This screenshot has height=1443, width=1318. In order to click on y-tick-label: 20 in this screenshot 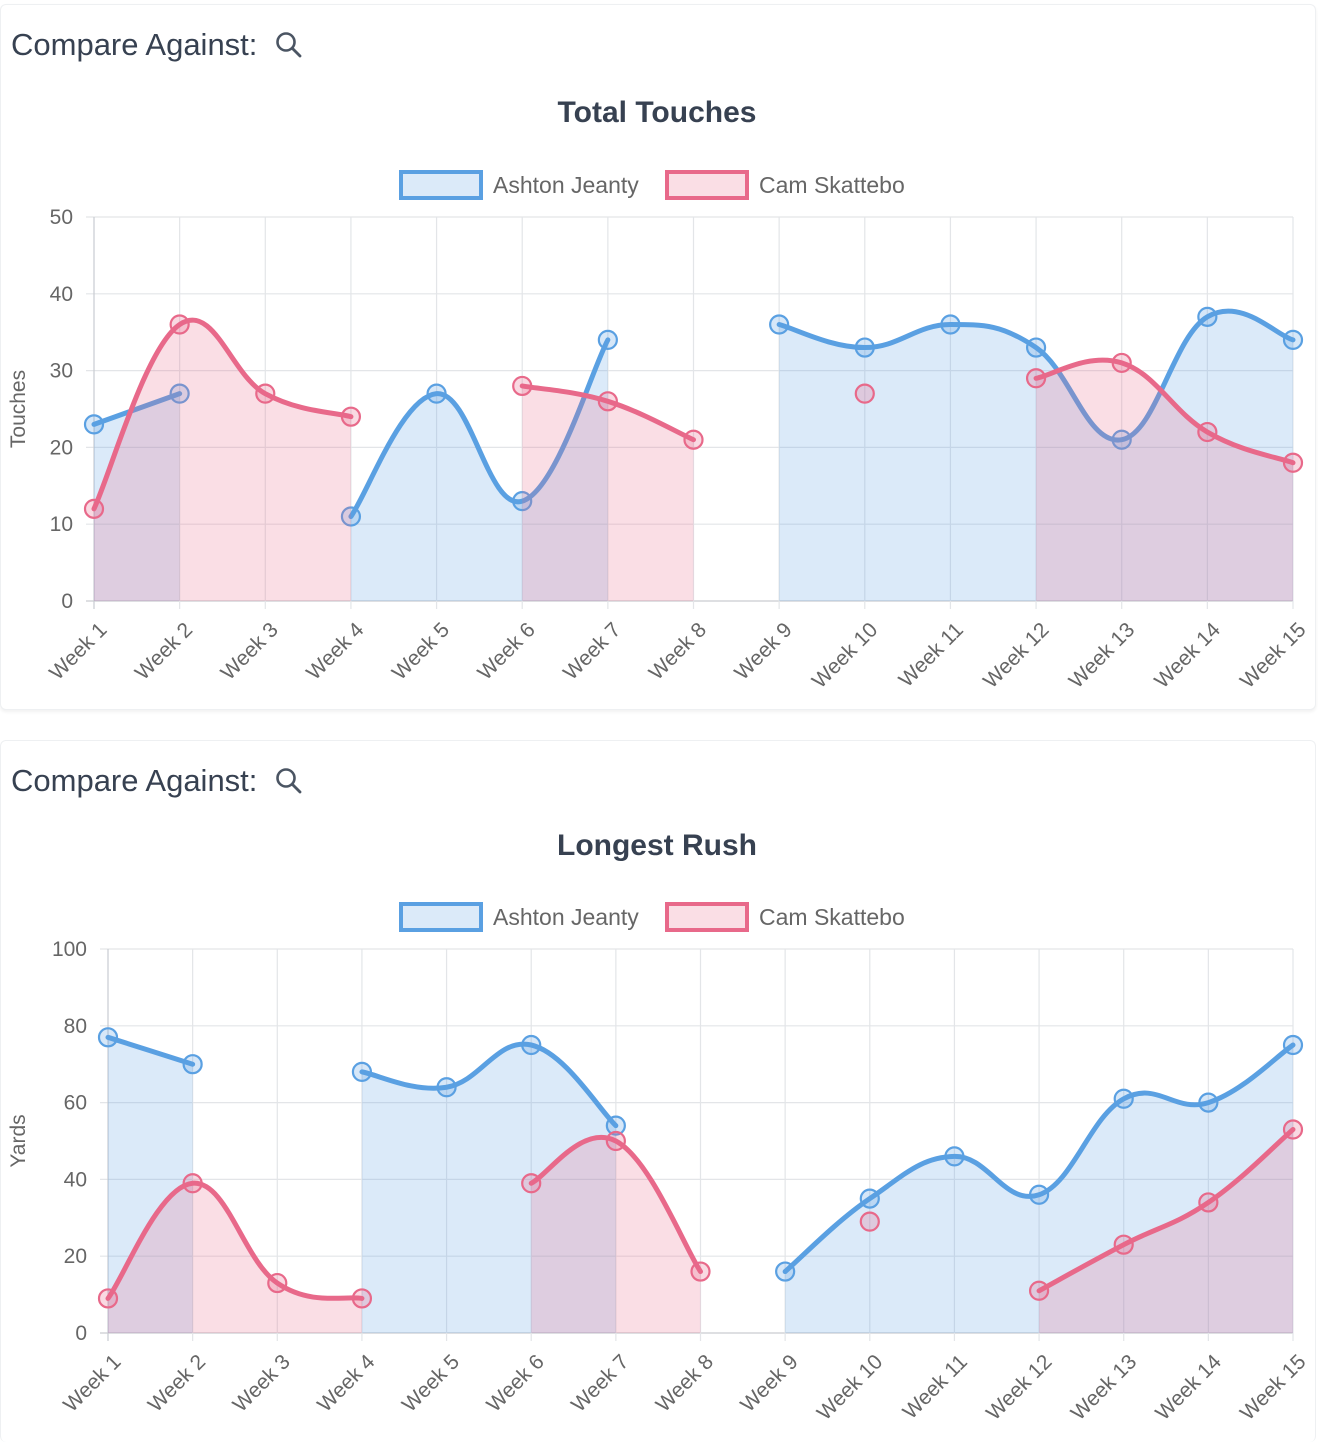, I will do `click(61, 447)`.